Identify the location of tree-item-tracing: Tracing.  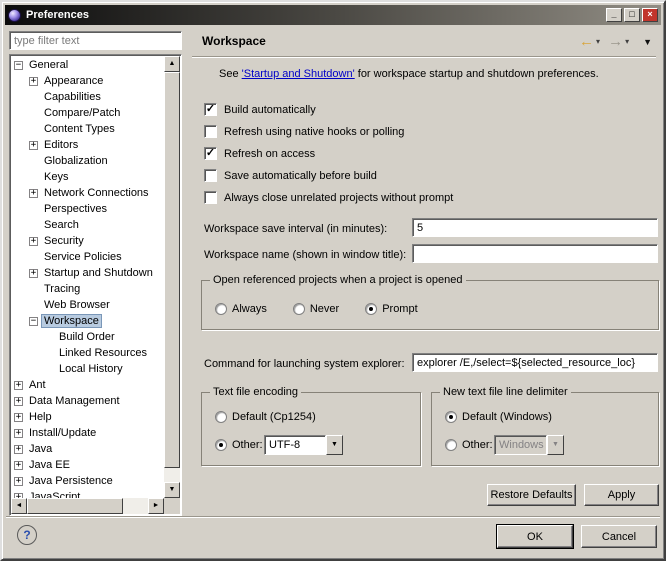
(87, 289).